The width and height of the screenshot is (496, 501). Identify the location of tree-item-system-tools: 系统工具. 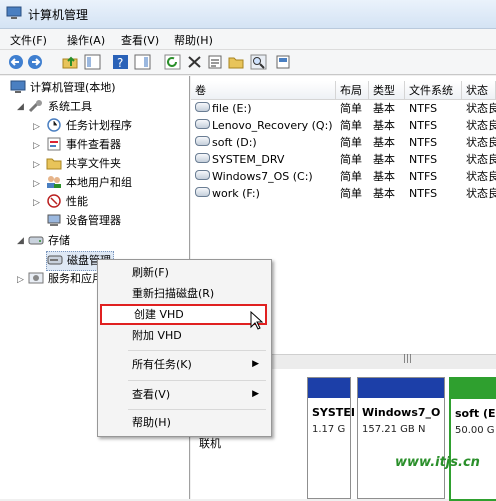
(60, 107).